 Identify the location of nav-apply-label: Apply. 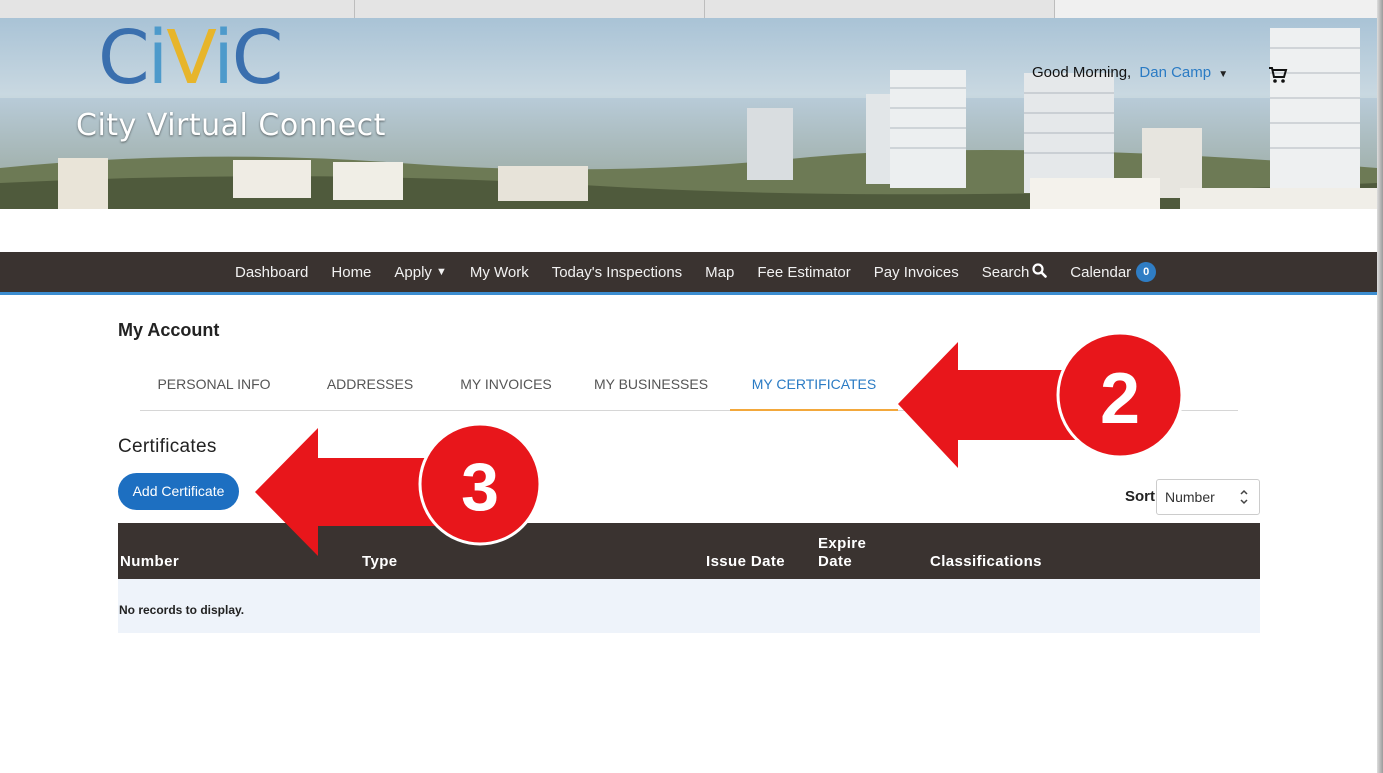
(413, 272).